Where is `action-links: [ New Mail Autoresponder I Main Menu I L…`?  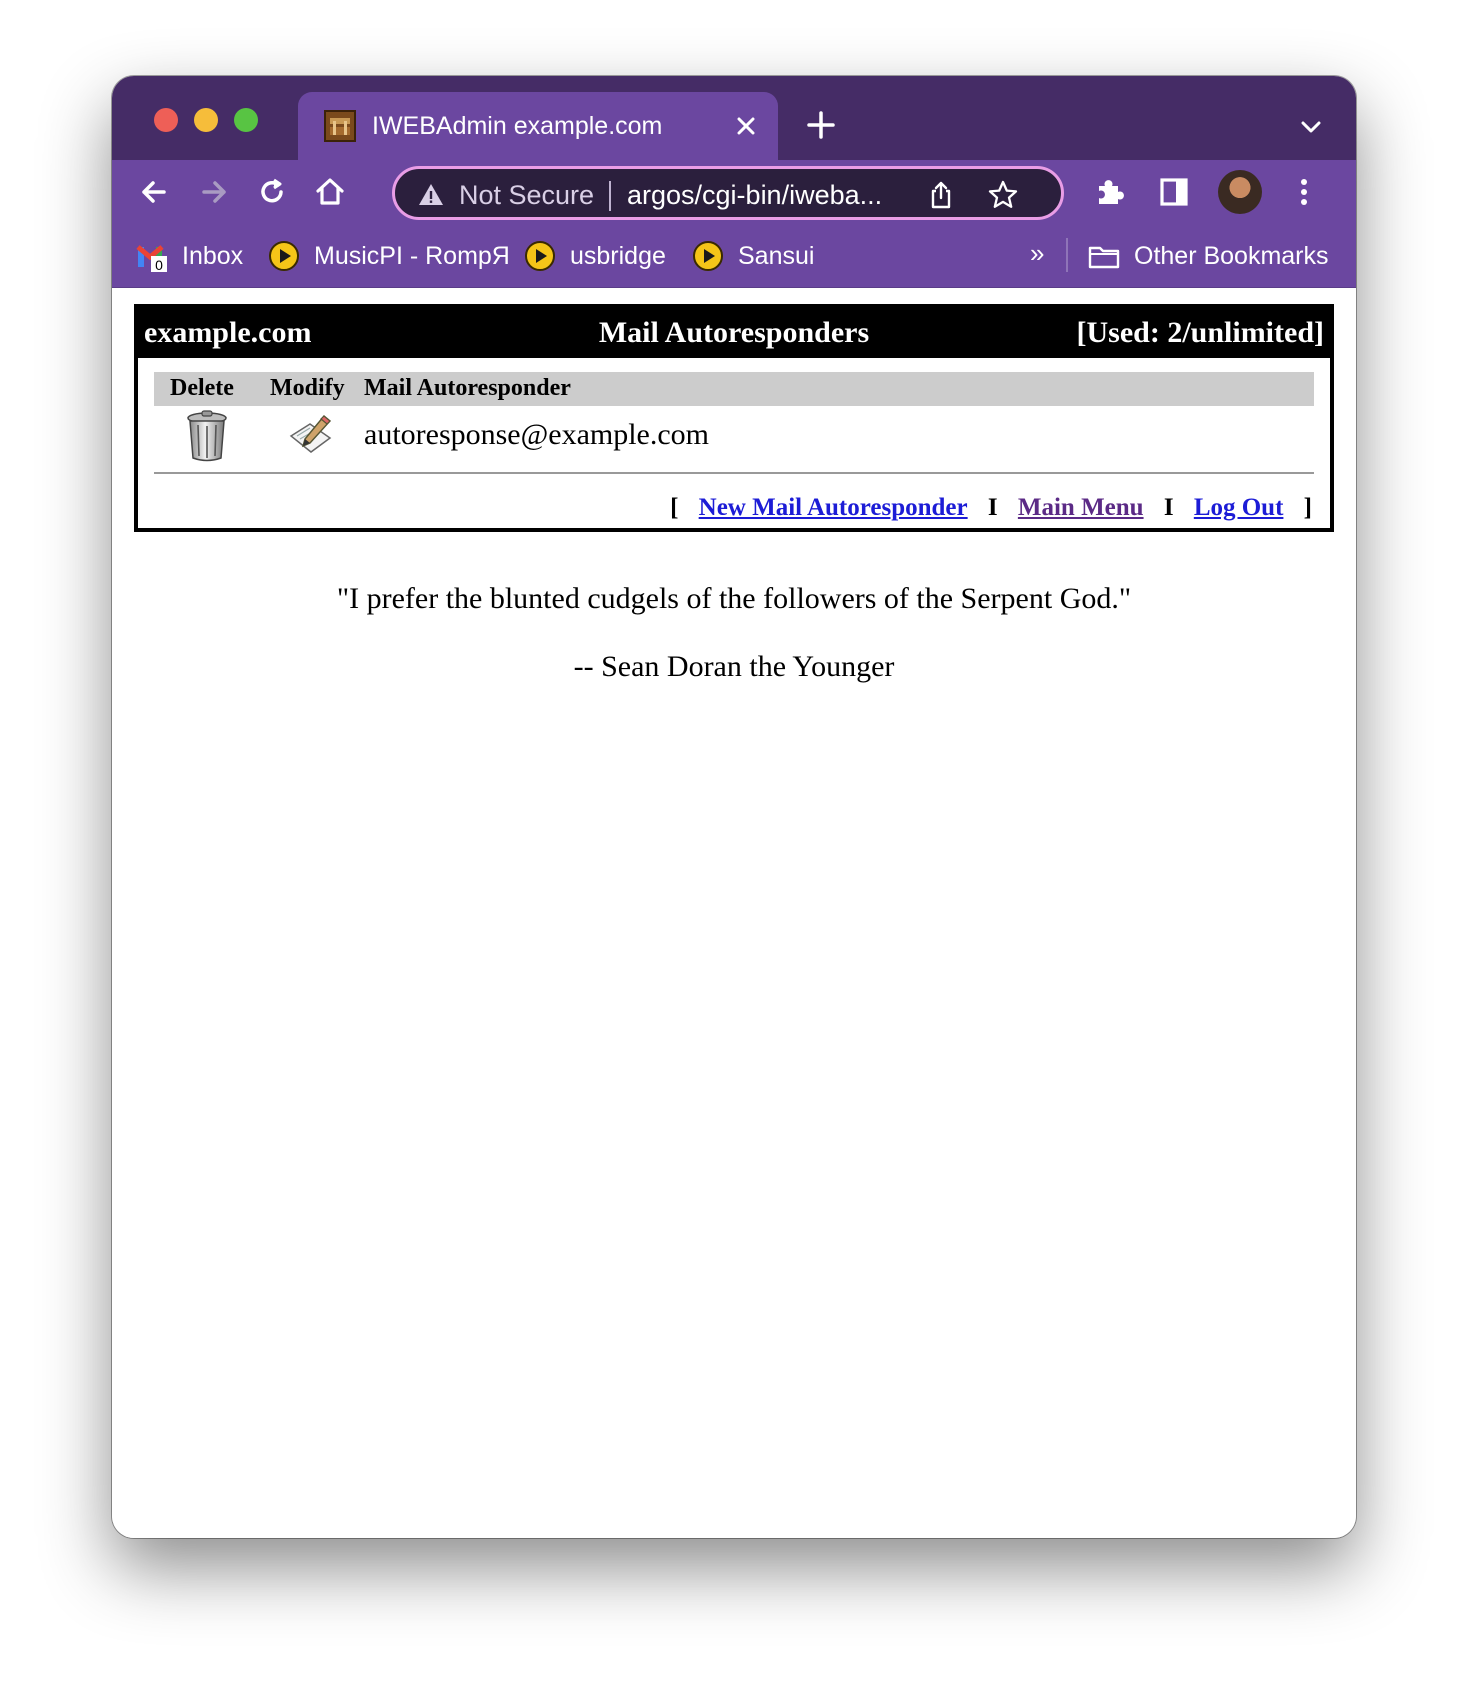
action-links: [ New Mail Autoresponder I Main Menu I L… is located at coordinates (991, 508).